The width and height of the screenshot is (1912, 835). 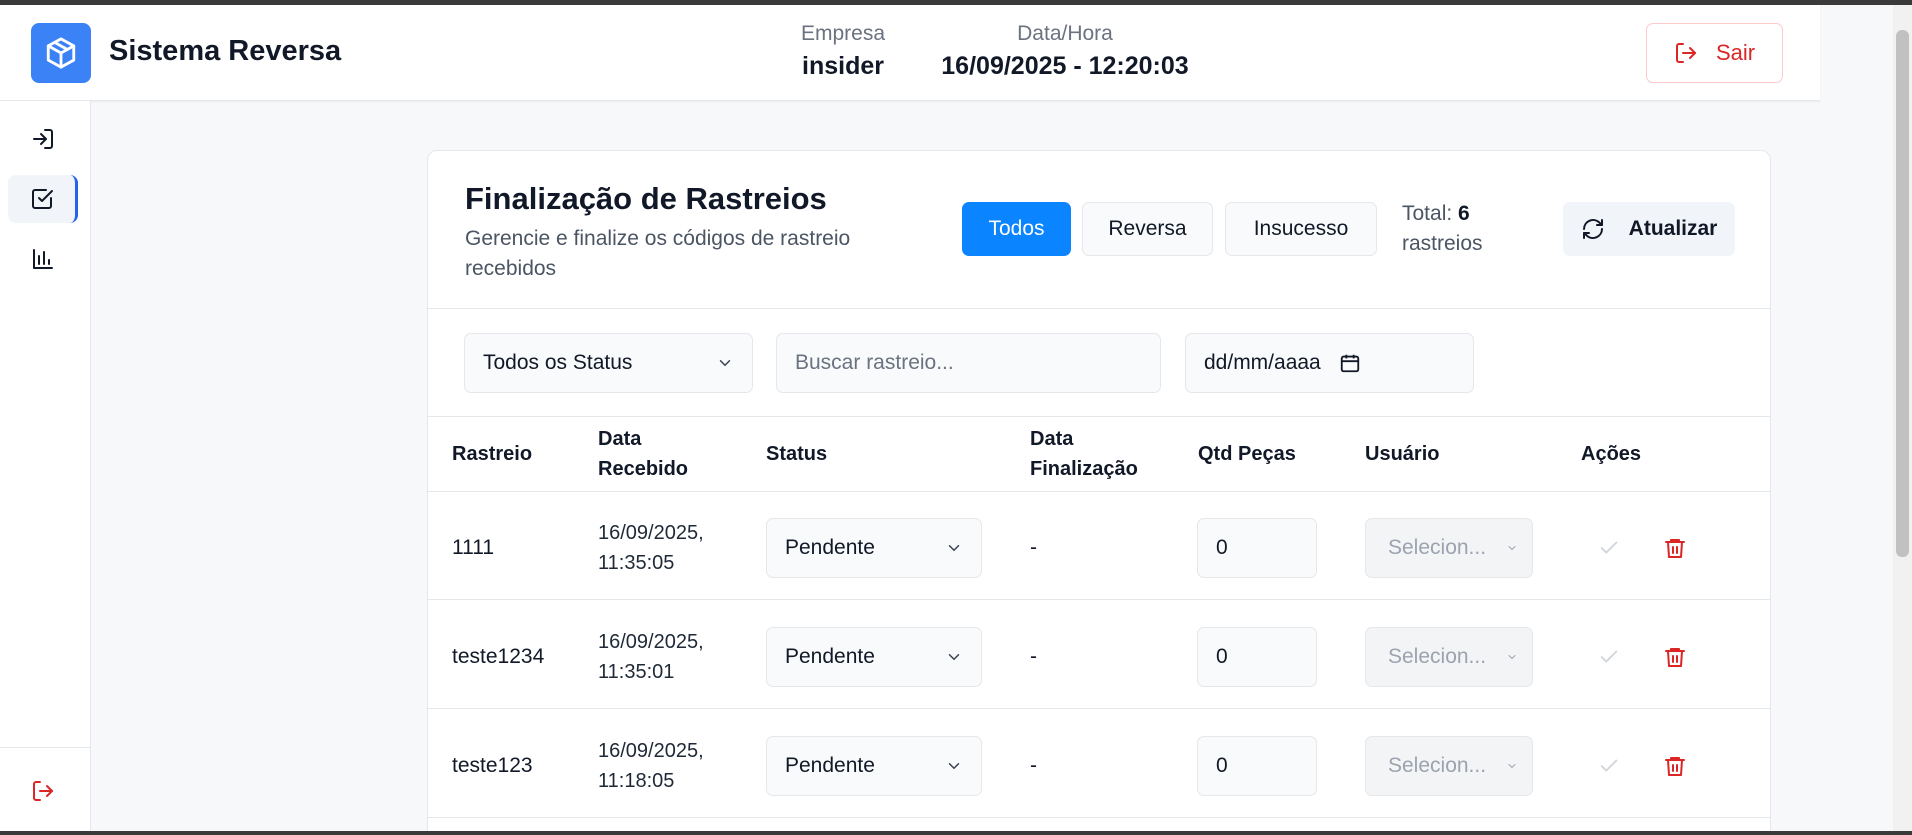 I want to click on filter-insucesso-button: Insucesso, so click(x=1301, y=229).